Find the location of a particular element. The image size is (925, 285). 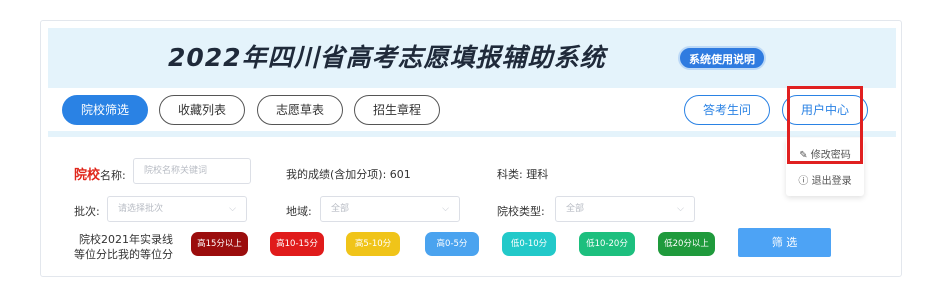

range-pill-low10-20: 低10-20分 is located at coordinates (607, 244).